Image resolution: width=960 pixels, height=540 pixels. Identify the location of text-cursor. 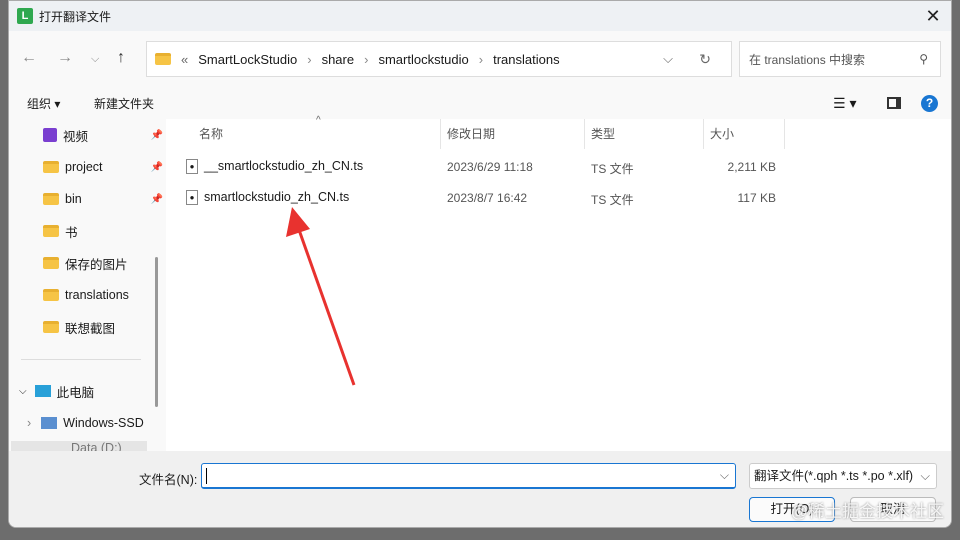
(206, 476).